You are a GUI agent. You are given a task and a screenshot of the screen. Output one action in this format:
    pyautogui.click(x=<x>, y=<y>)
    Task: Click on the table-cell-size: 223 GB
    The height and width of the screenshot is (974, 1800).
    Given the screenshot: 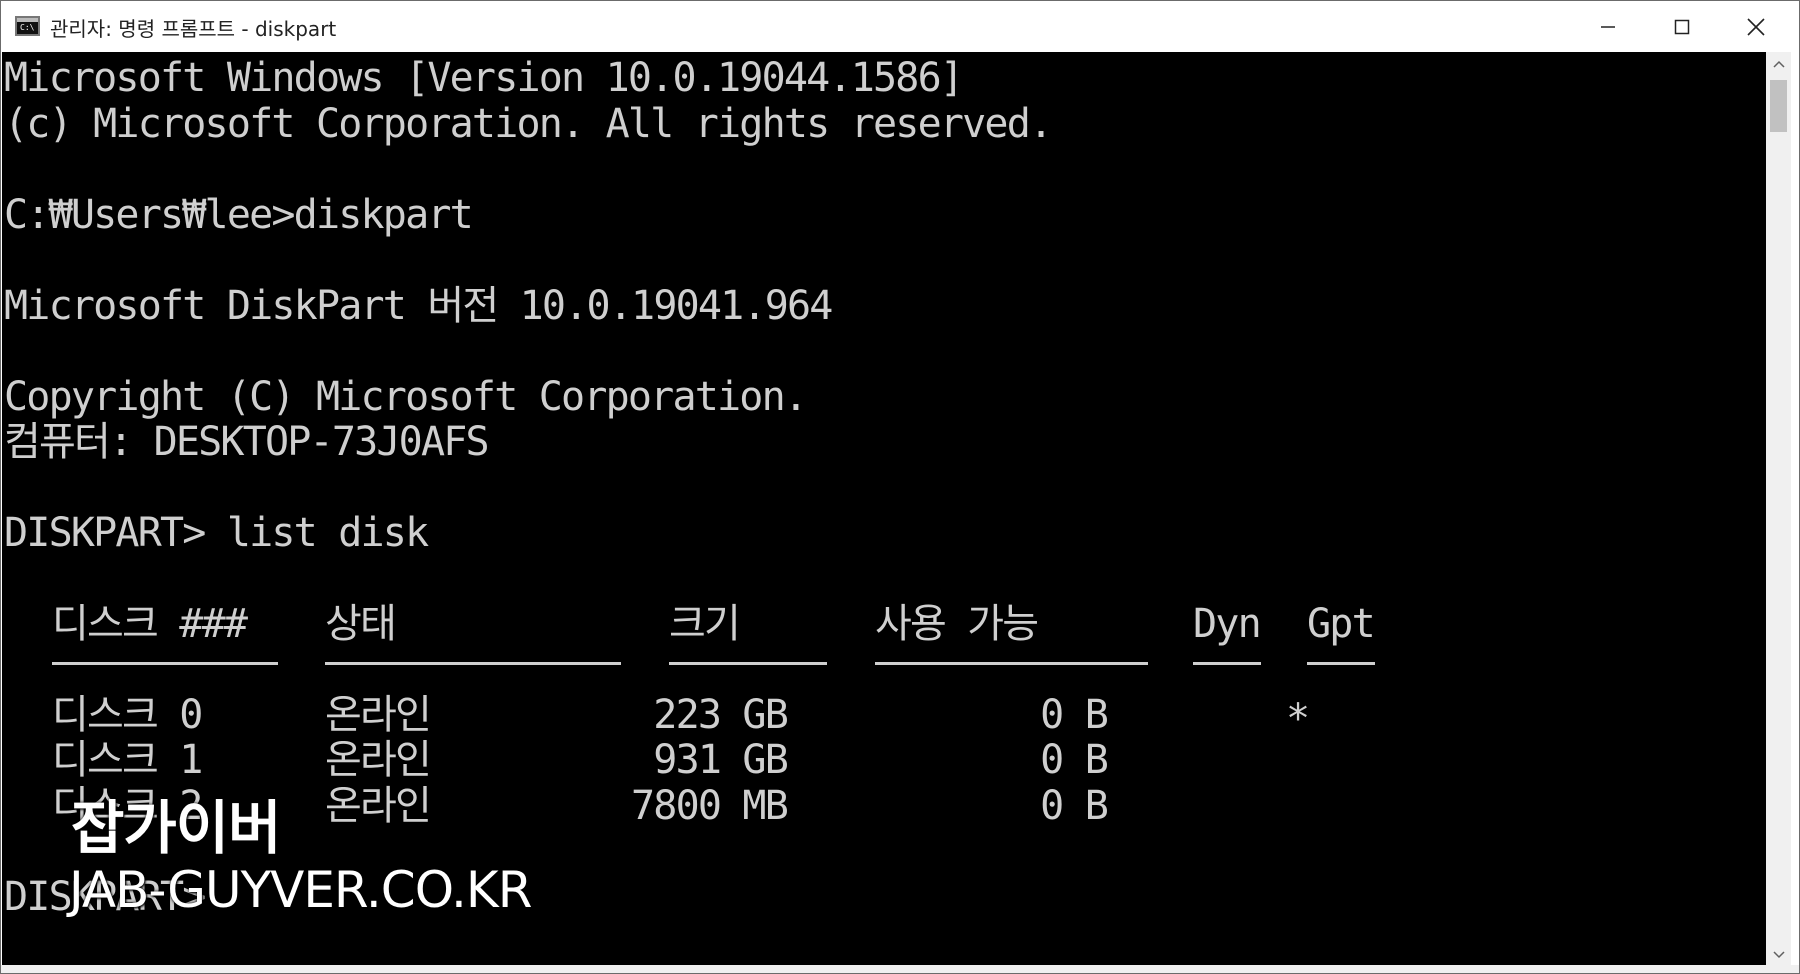 What is the action you would take?
    pyautogui.click(x=721, y=715)
    